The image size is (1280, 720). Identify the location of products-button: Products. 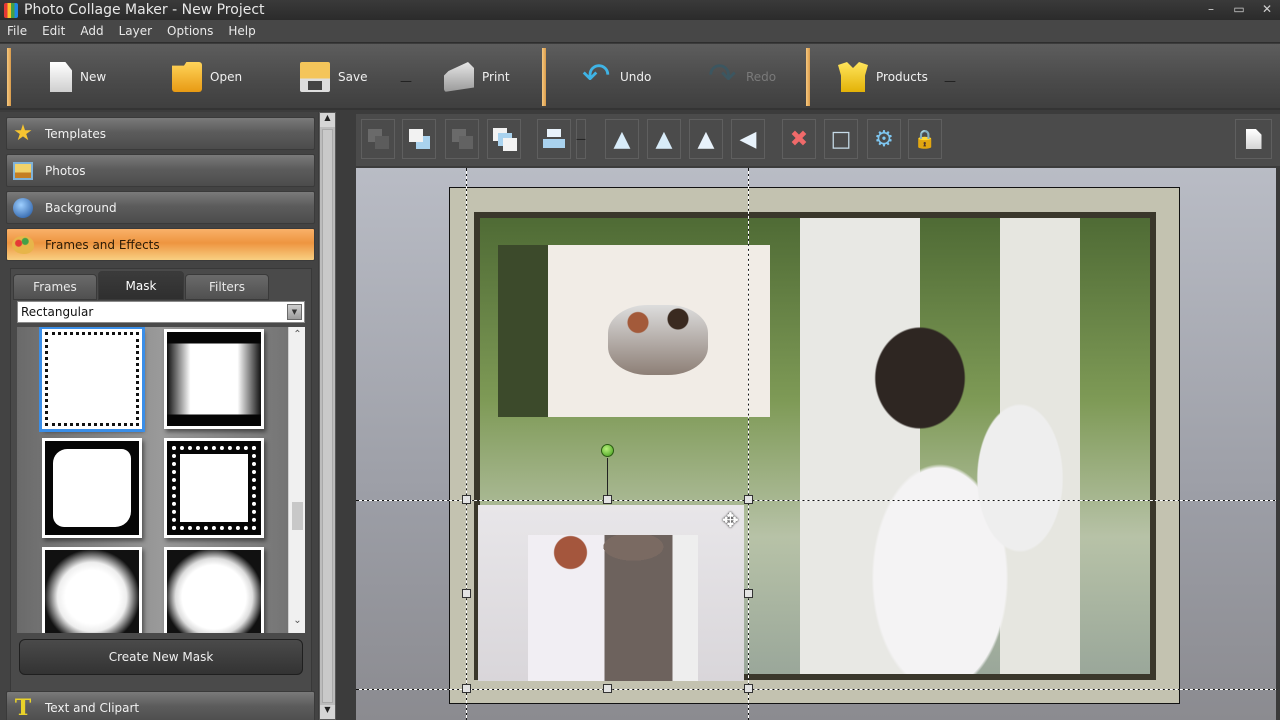
(883, 77).